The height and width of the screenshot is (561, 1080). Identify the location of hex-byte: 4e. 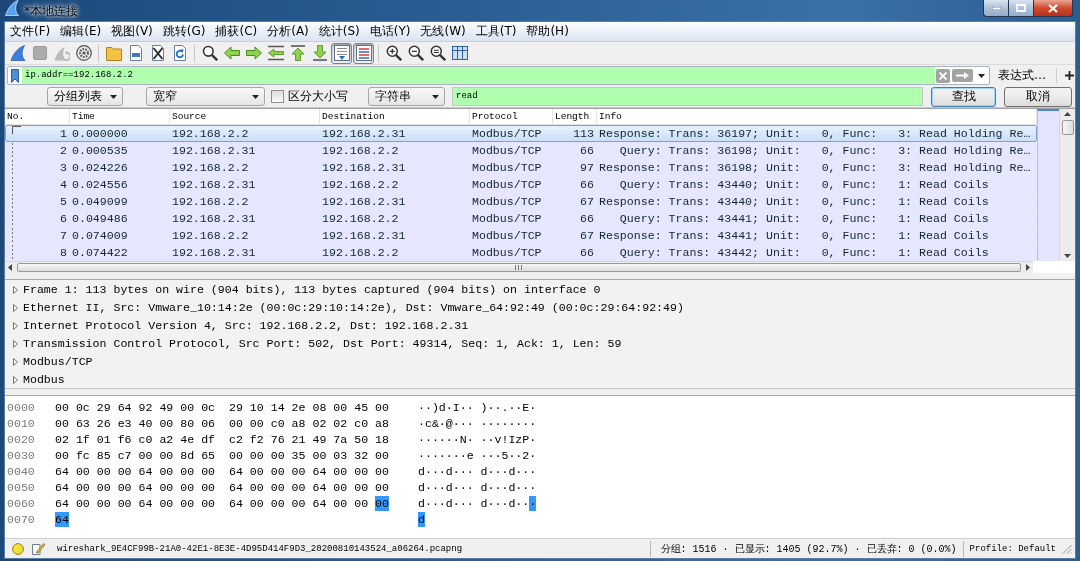
(187, 439).